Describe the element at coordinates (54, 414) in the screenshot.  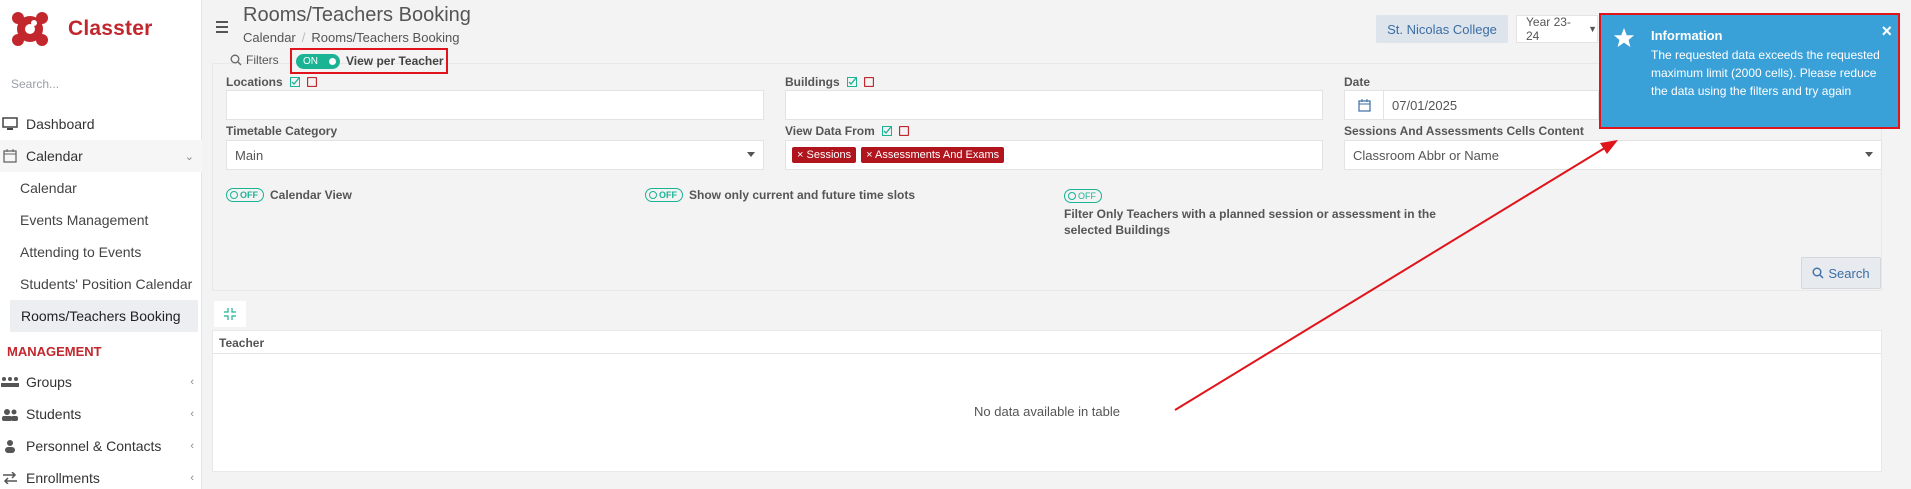
I see `sidebar-item-label: Students` at that location.